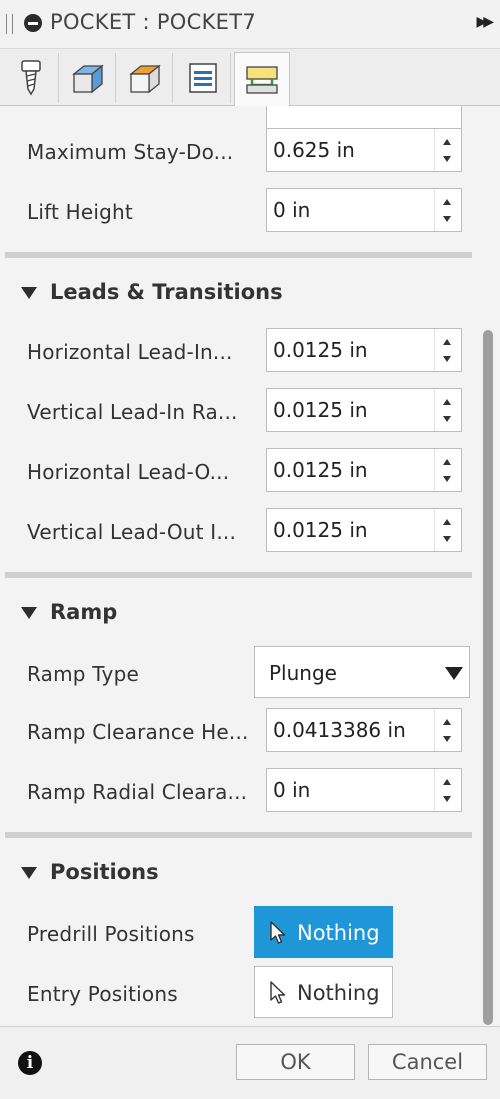 This screenshot has height=1099, width=500. Describe the element at coordinates (153, 22) in the screenshot. I see `dialog-title: POCKET : POCKET7` at that location.